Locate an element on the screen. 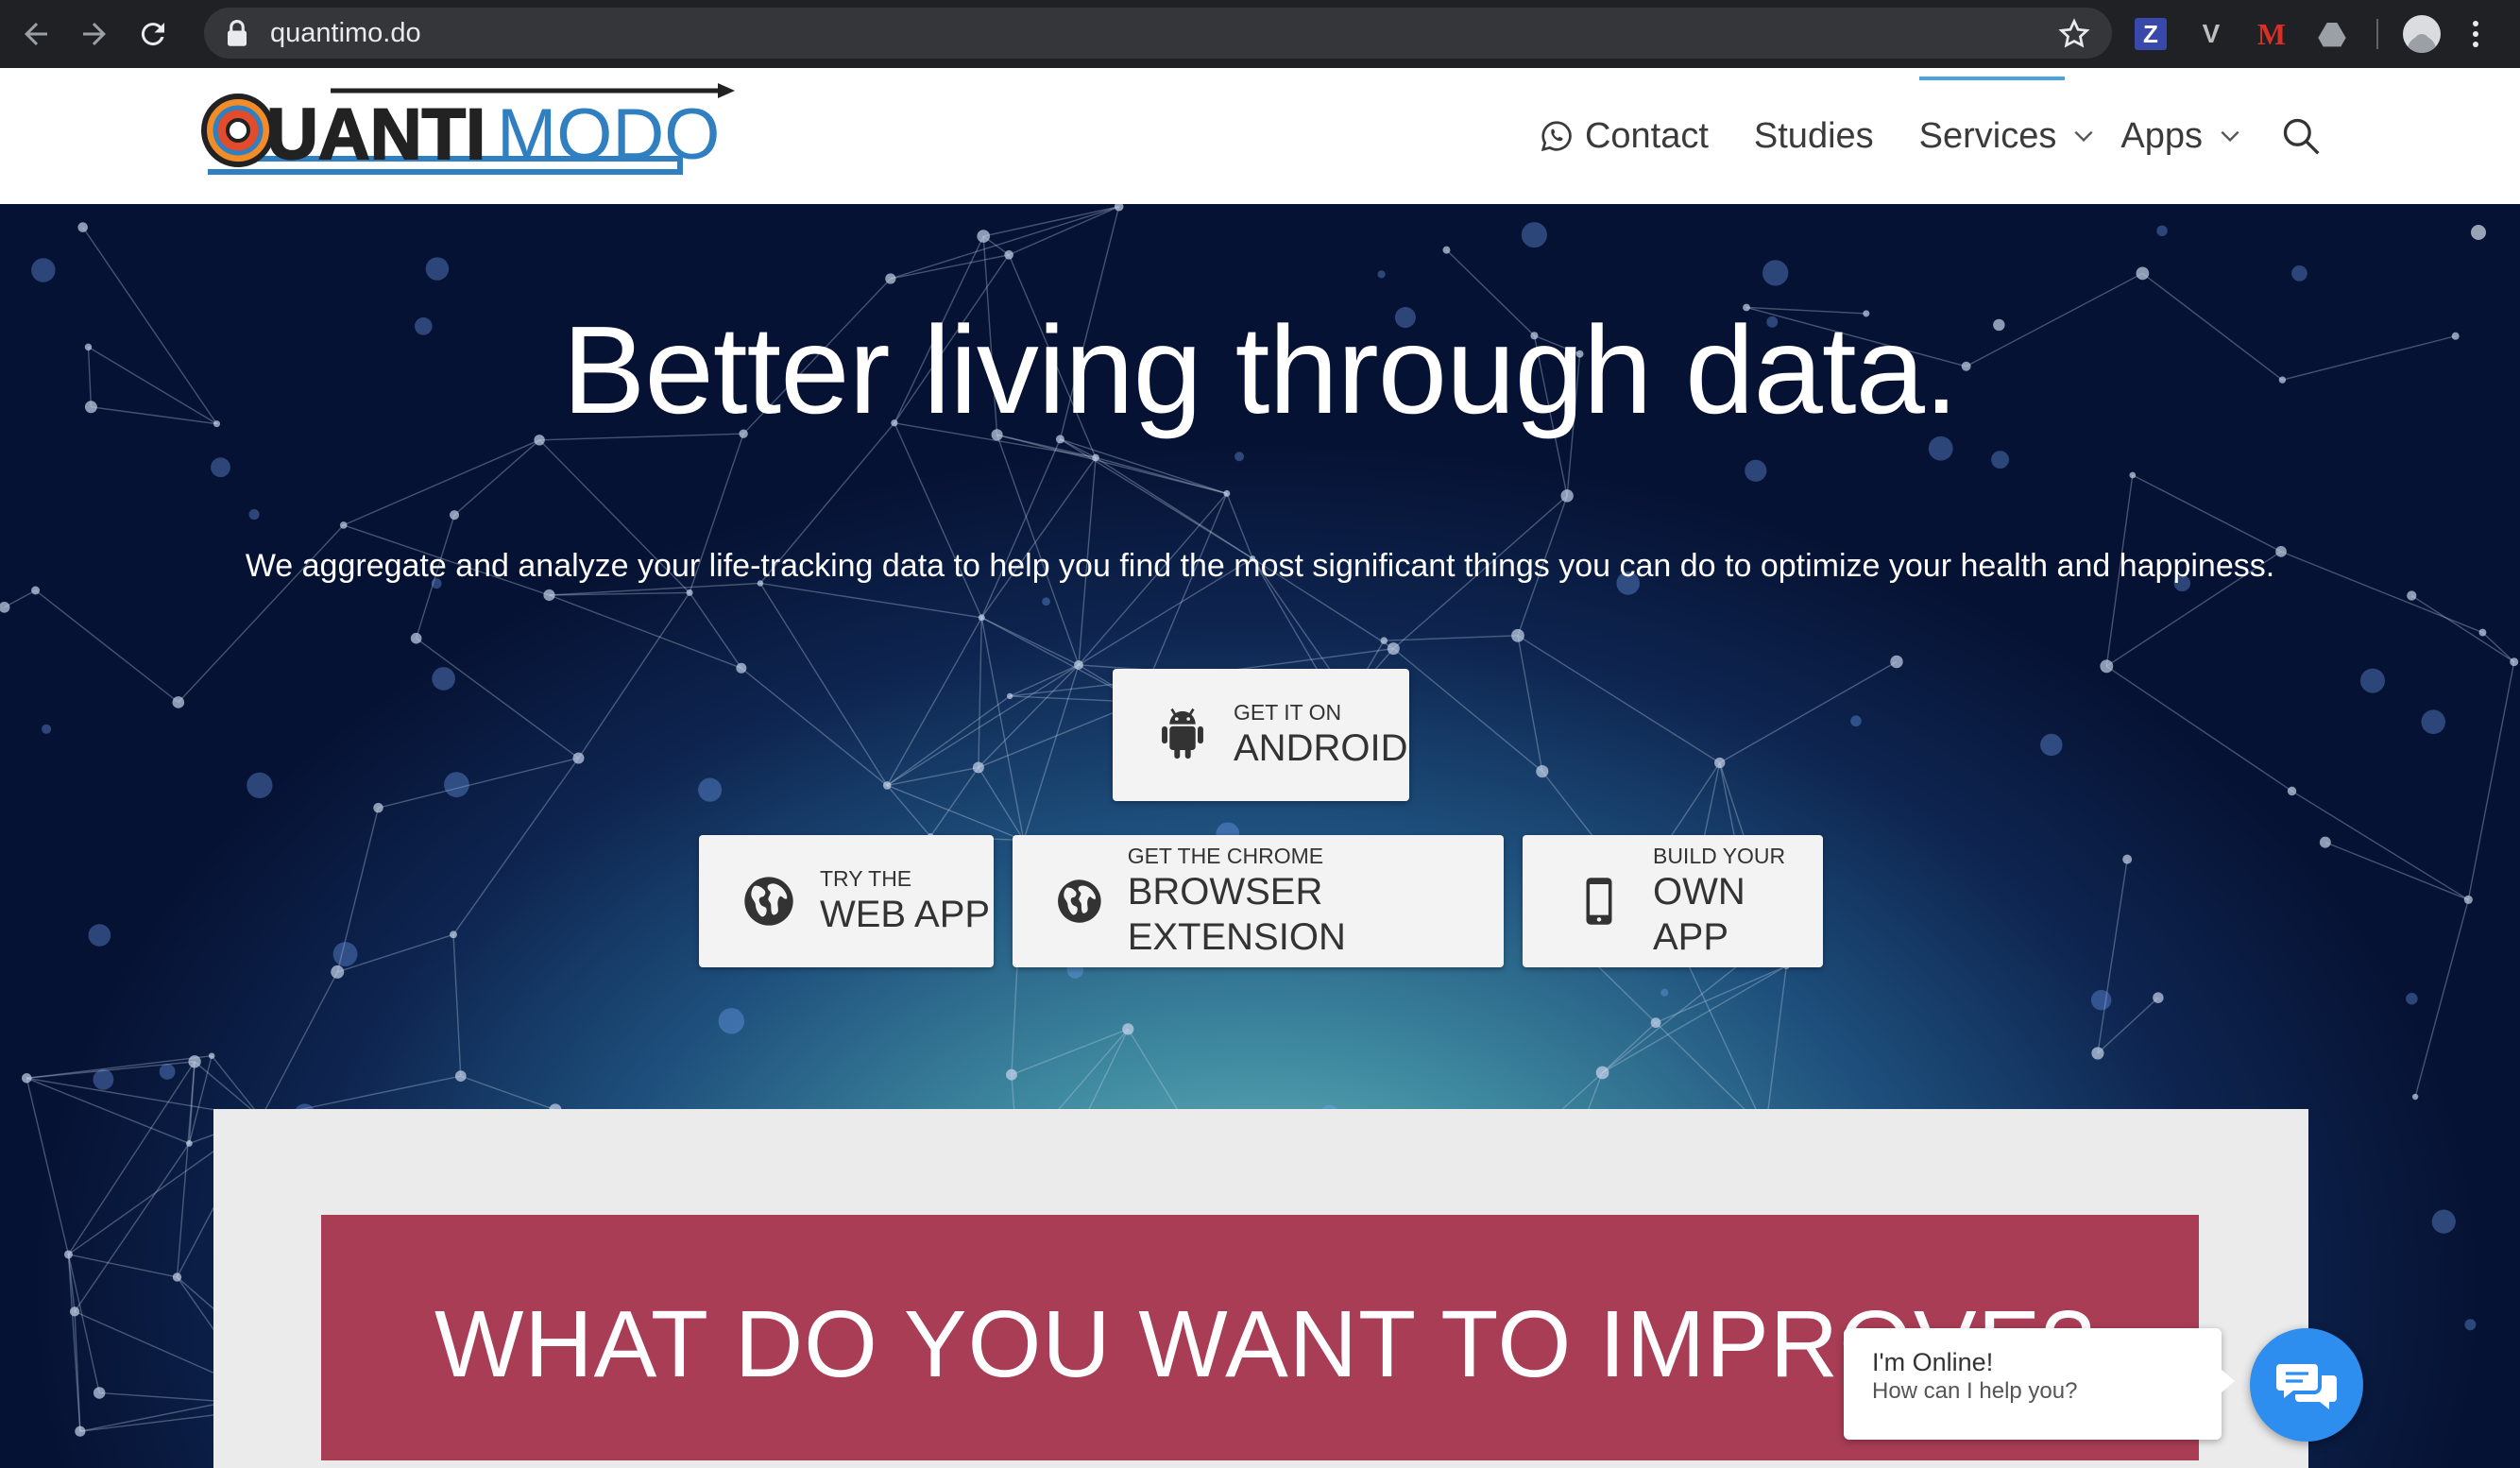 The width and height of the screenshot is (2520, 1468). main-nav: Contact Studies Services Apps is located at coordinates (1908, 121).